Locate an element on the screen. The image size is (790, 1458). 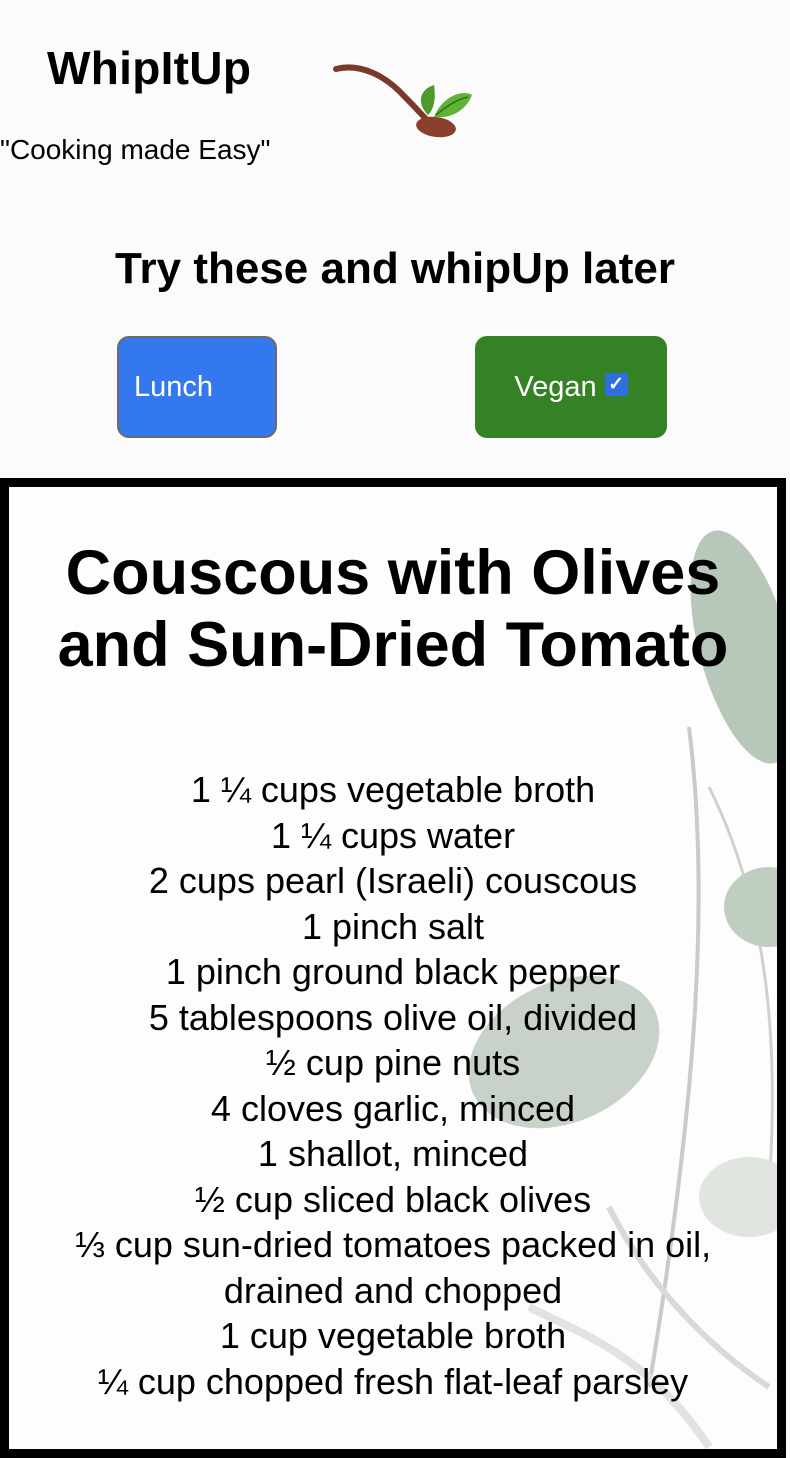
ingredient-item: 1 cup vegetable broth is located at coordinates (393, 1335).